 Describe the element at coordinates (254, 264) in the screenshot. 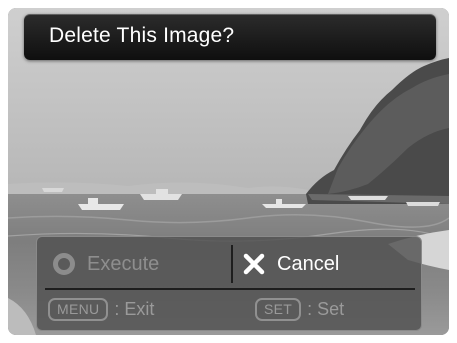

I see `x-icon` at that location.